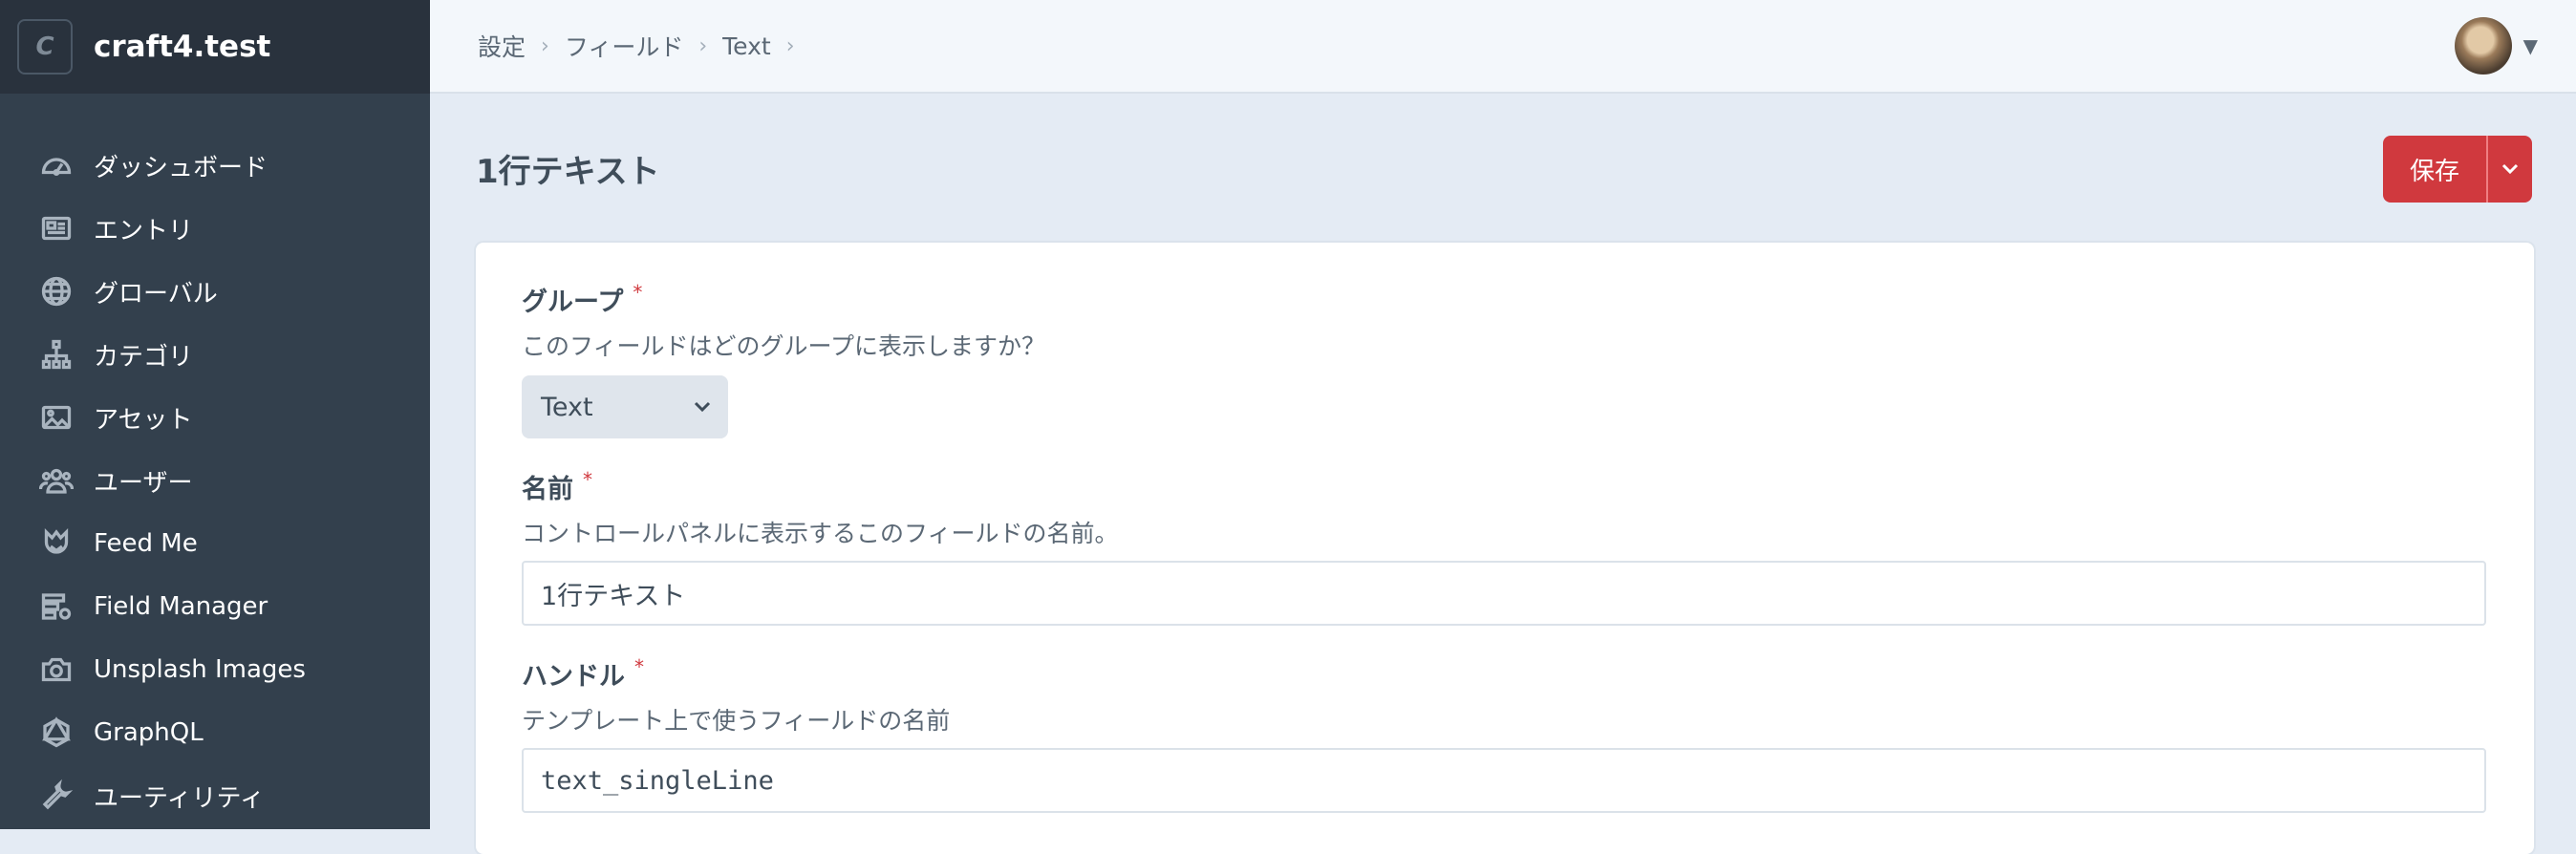  Describe the element at coordinates (215, 543) in the screenshot. I see `sidebar-item-feed-me: Feed Me` at that location.